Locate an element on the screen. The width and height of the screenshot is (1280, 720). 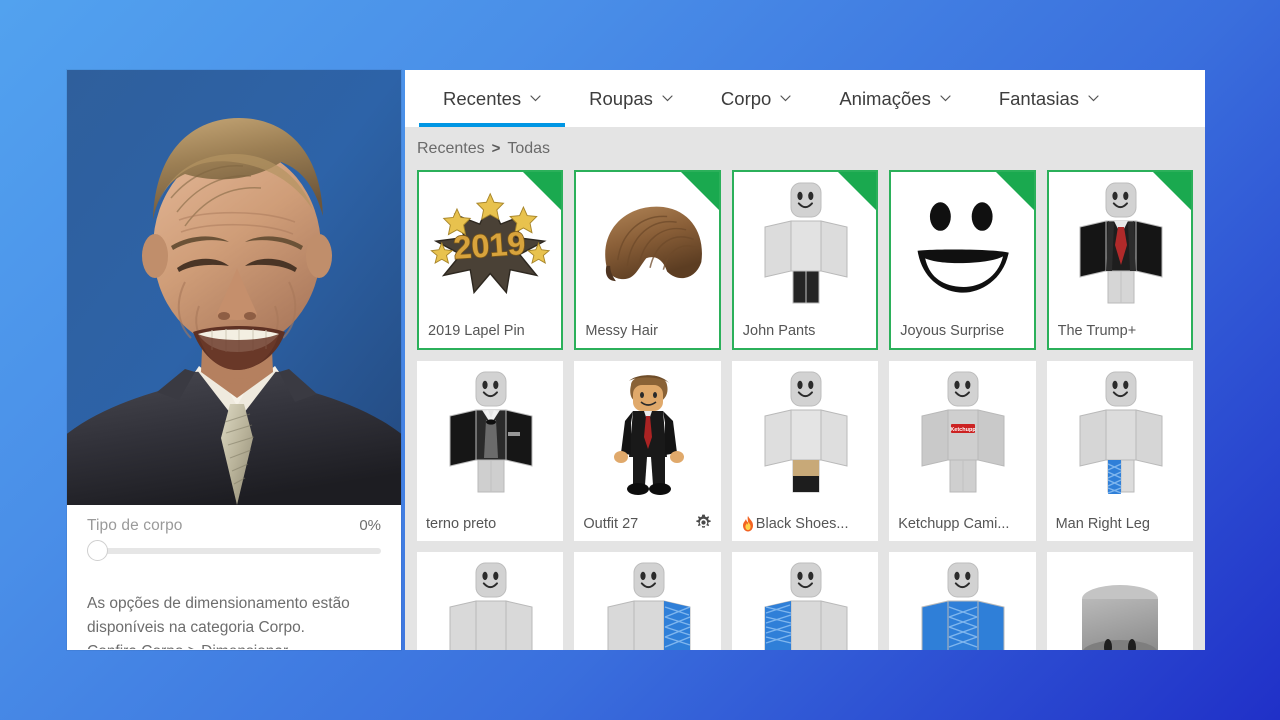
full-avatar-suit-thumbnail is located at coordinates (647, 434).